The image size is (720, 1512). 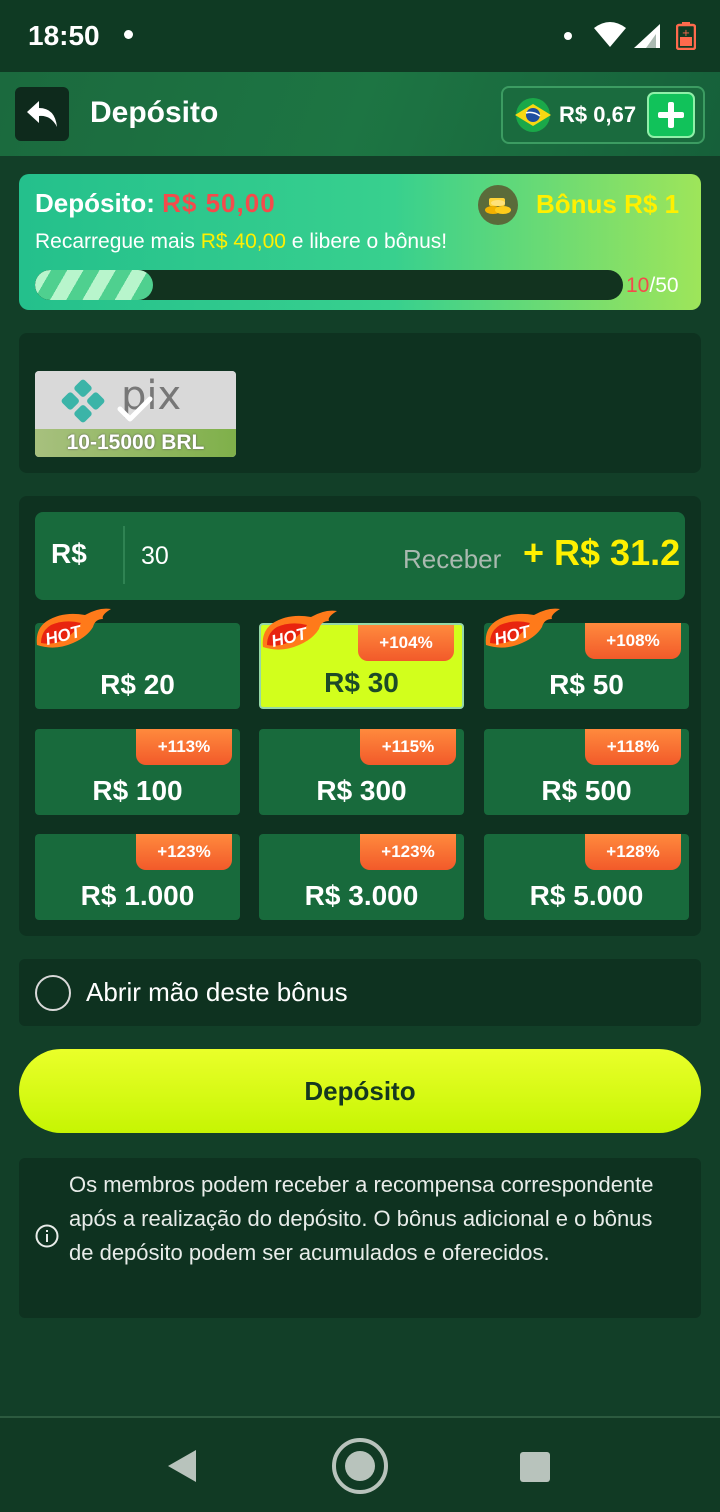 I want to click on plus-icon, so click(x=671, y=115).